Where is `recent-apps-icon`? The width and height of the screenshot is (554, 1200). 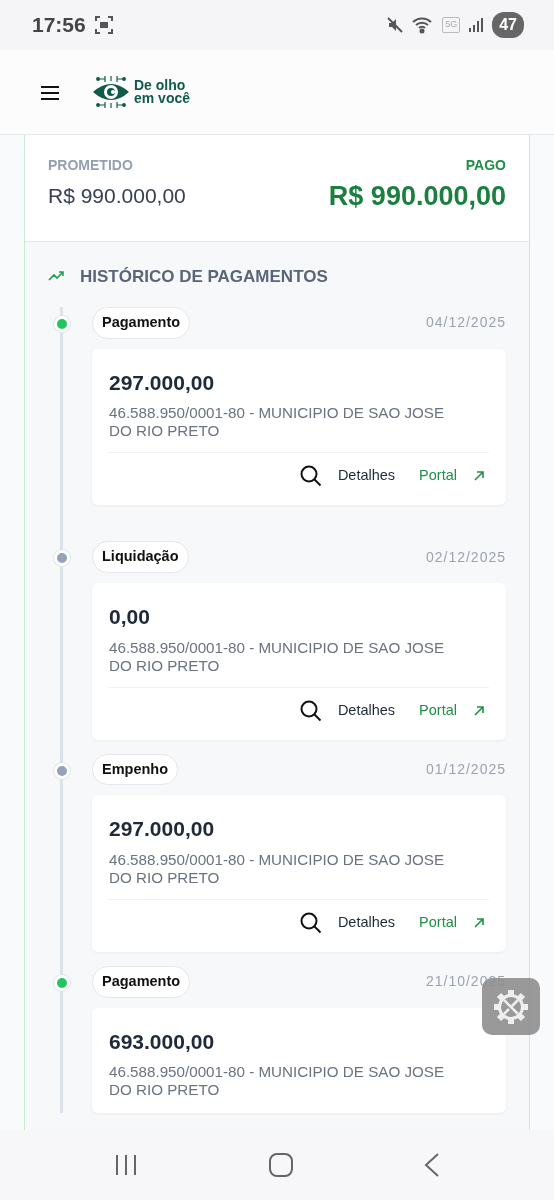 recent-apps-icon is located at coordinates (125, 1165).